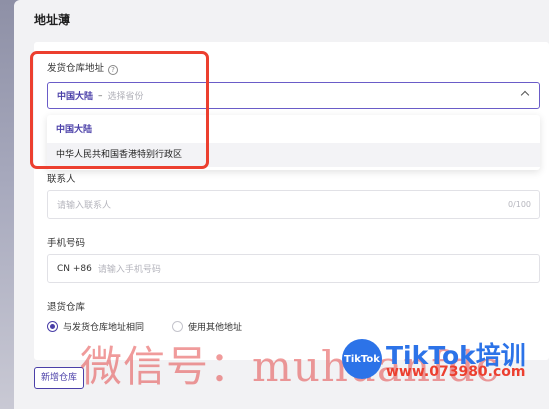  What do you see at coordinates (103, 326) in the screenshot?
I see `radio-same-address-label: 与发货仓库地址相同` at bounding box center [103, 326].